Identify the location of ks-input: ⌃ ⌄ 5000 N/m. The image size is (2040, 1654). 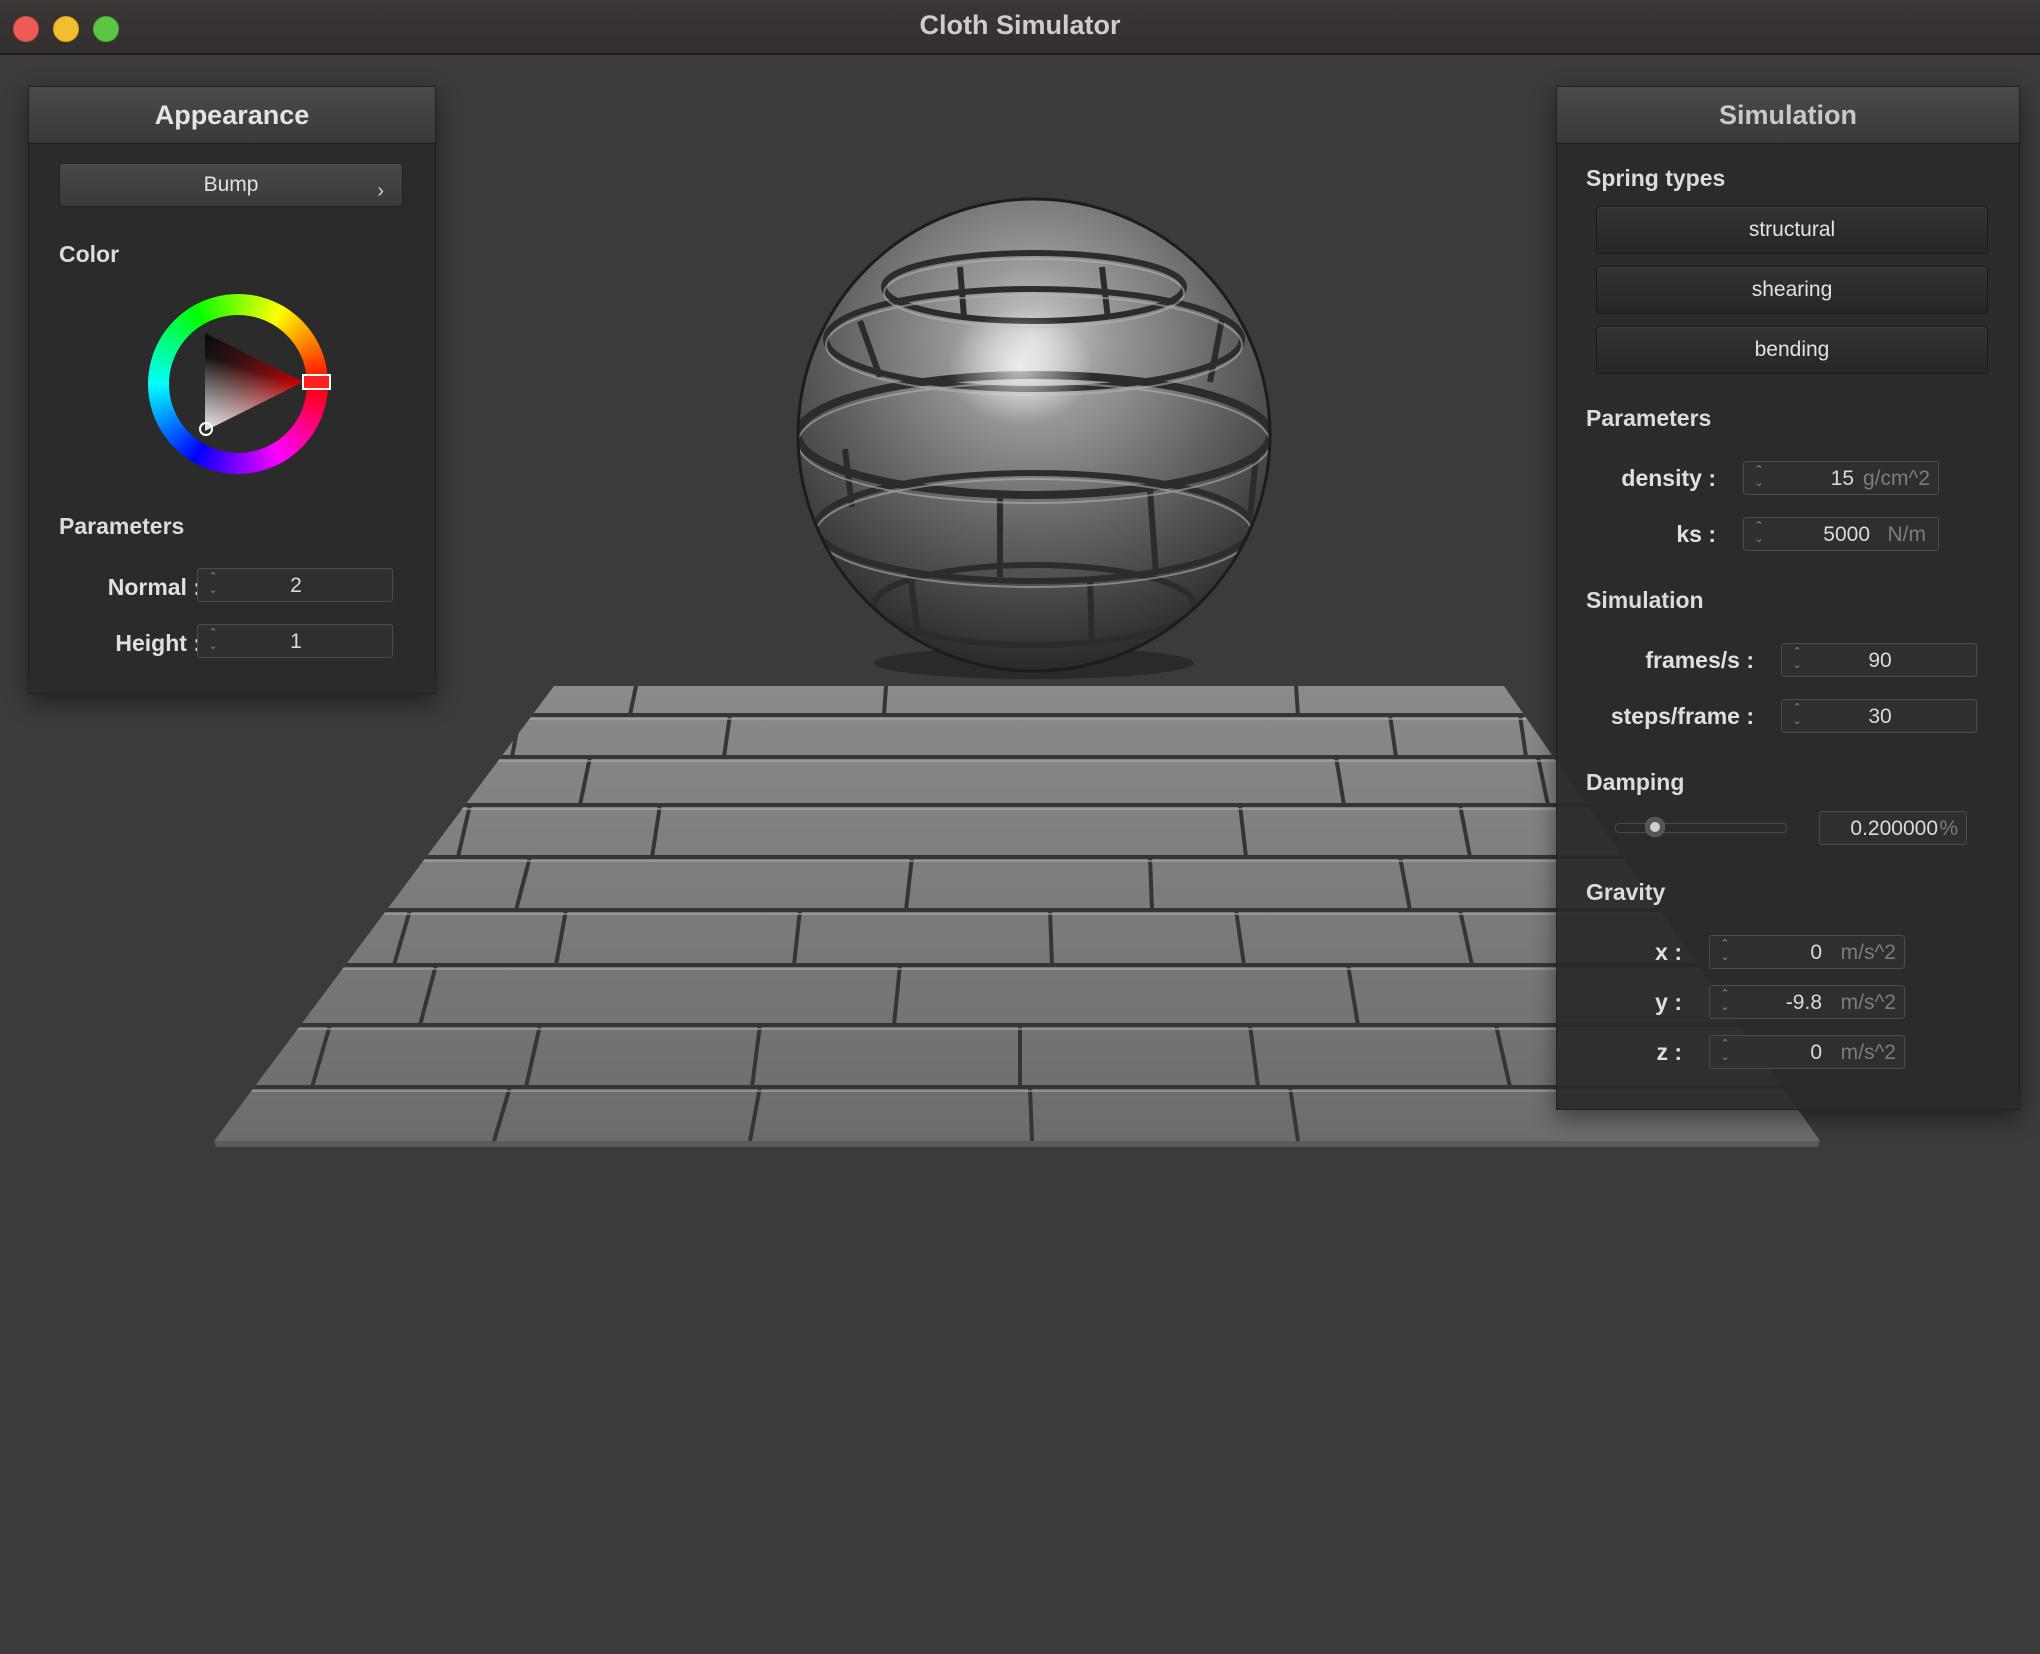
(1841, 534).